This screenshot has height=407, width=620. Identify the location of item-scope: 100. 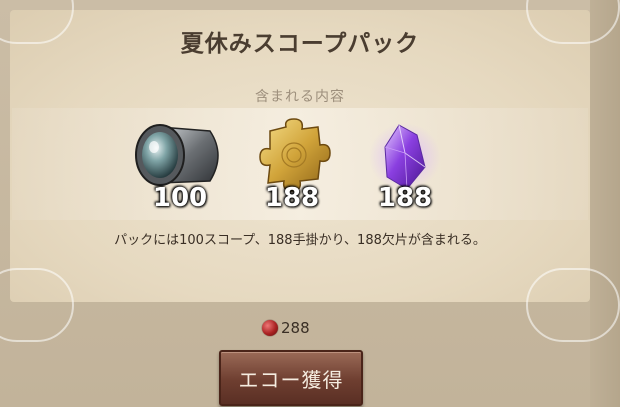
(180, 167).